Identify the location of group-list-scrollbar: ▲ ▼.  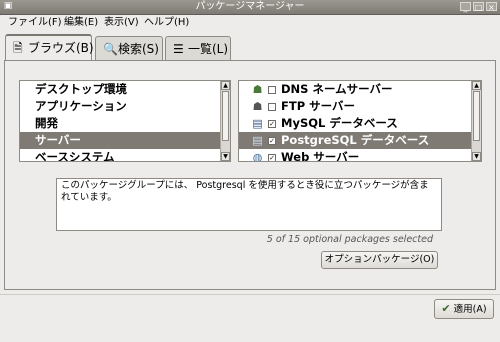
(225, 121).